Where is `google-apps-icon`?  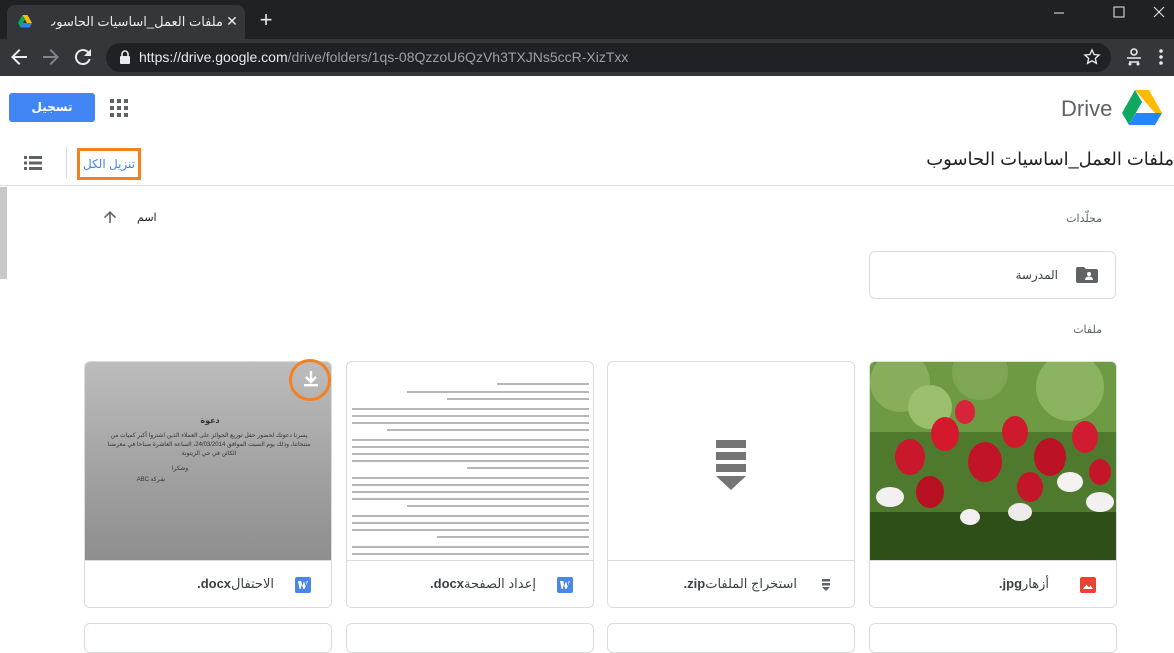
google-apps-icon is located at coordinates (119, 108).